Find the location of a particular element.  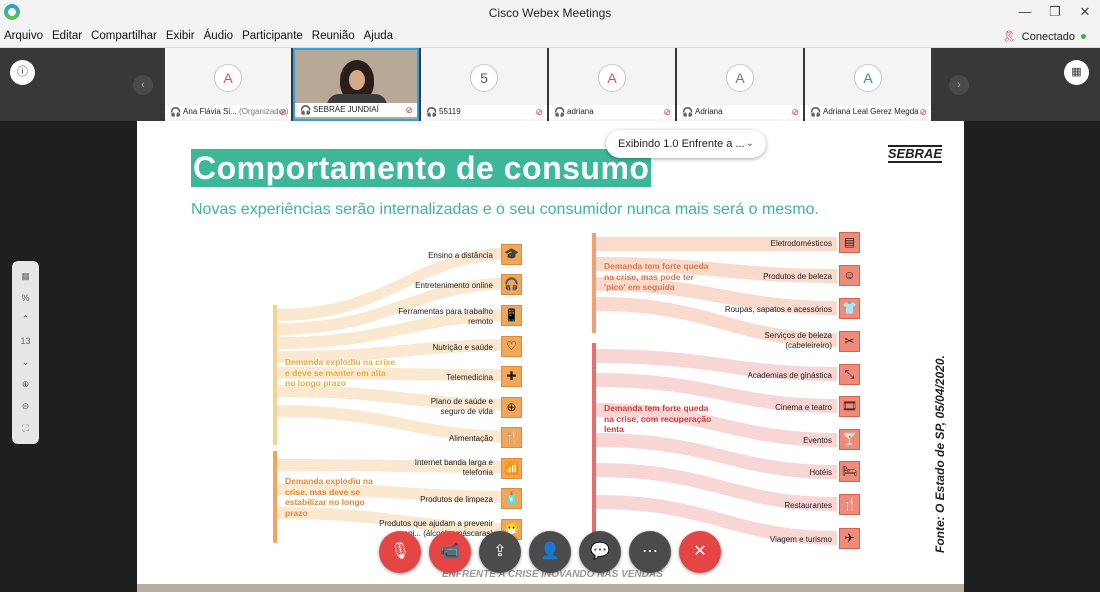

more-button: ⋯ is located at coordinates (650, 552).